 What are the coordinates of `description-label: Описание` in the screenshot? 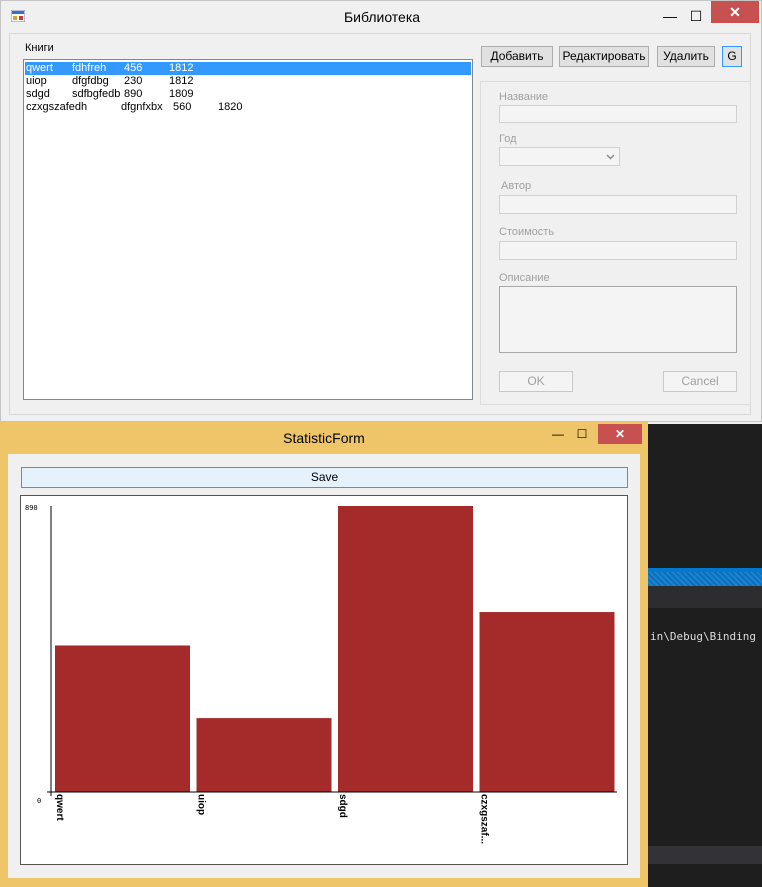 It's located at (524, 278).